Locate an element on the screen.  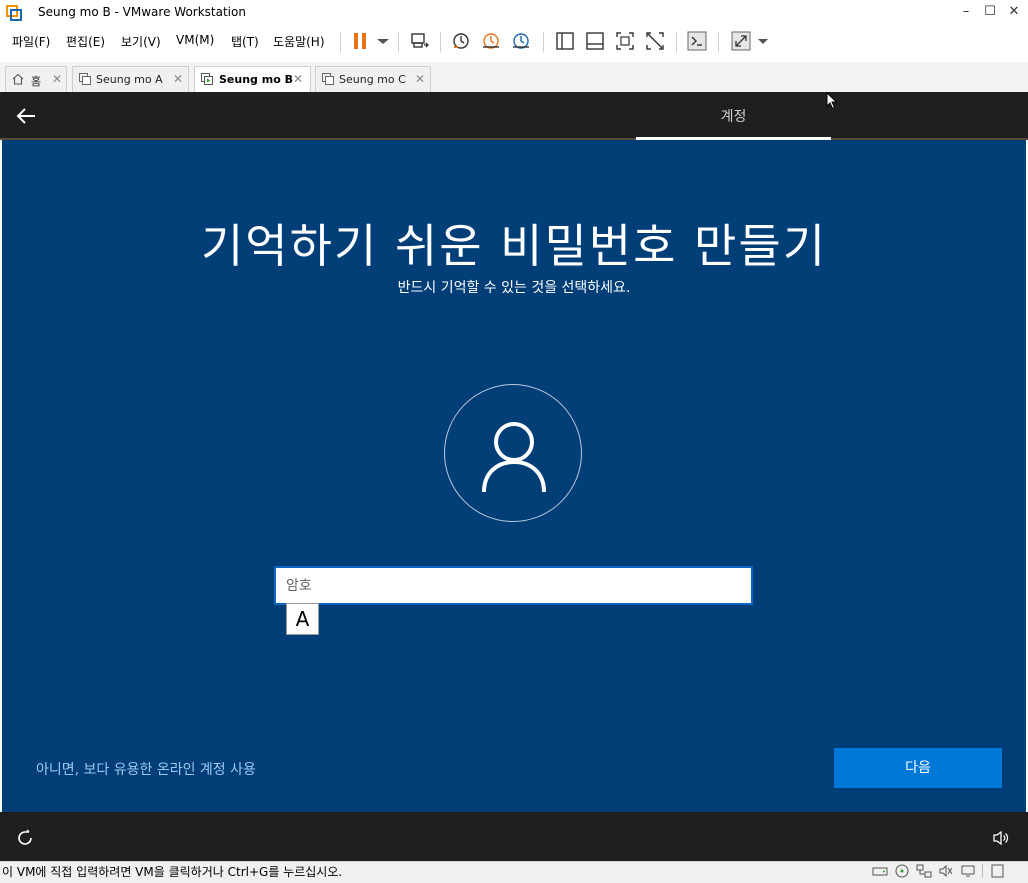
send-ctrl-alt-del-icon is located at coordinates (419, 41).